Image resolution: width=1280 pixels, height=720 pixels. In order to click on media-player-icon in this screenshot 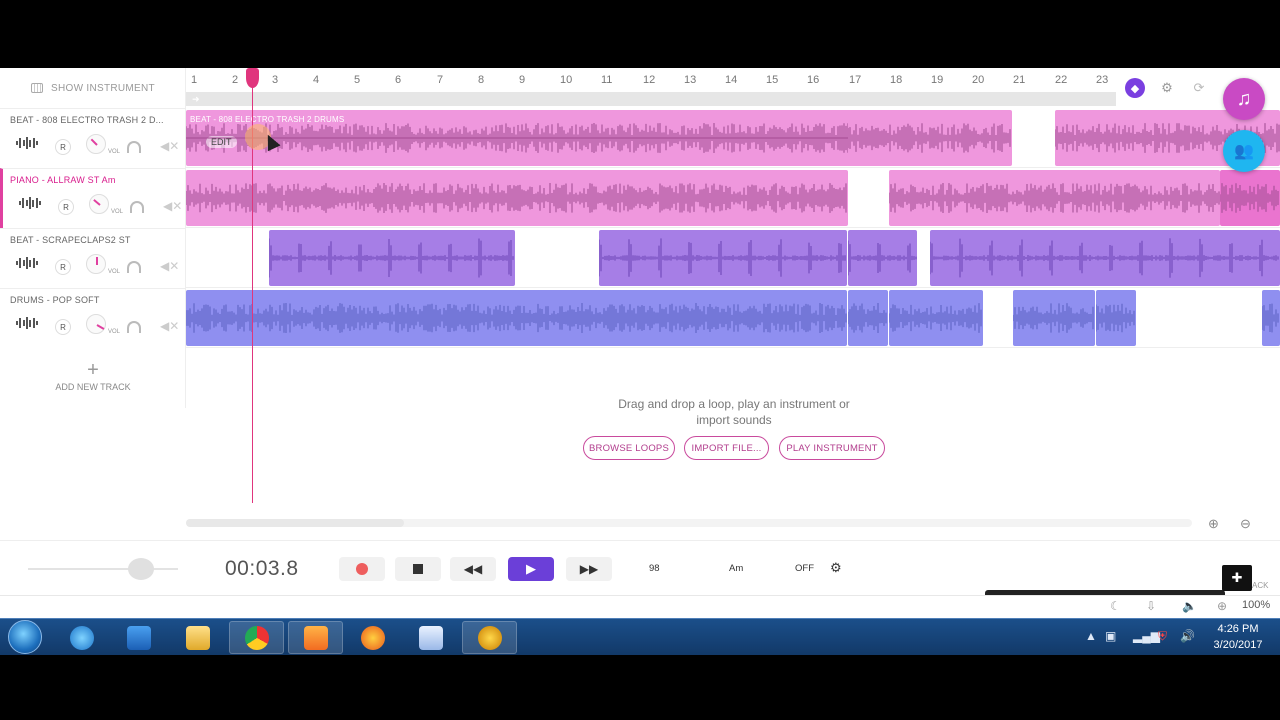, I will do `click(138, 637)`.